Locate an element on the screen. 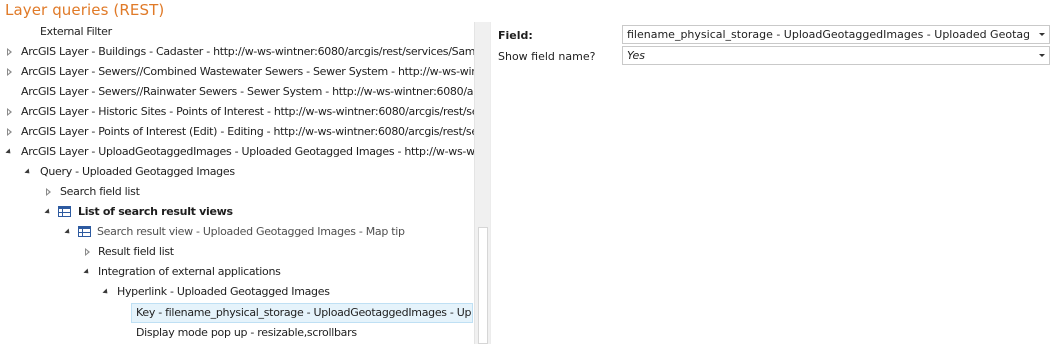 The height and width of the screenshot is (344, 1053). tree-item-hyperlink: Hyperlink - Uploaded Geotagged Images is located at coordinates (237, 292).